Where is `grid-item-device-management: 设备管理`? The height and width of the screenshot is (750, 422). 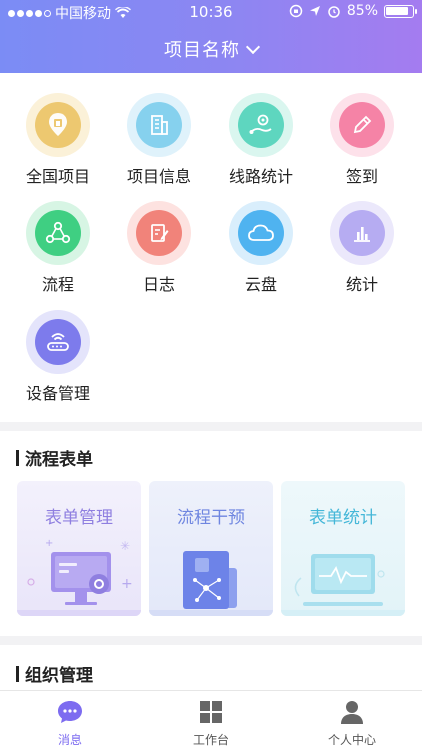
grid-item-device-management: 设备管理 is located at coordinates (58, 357).